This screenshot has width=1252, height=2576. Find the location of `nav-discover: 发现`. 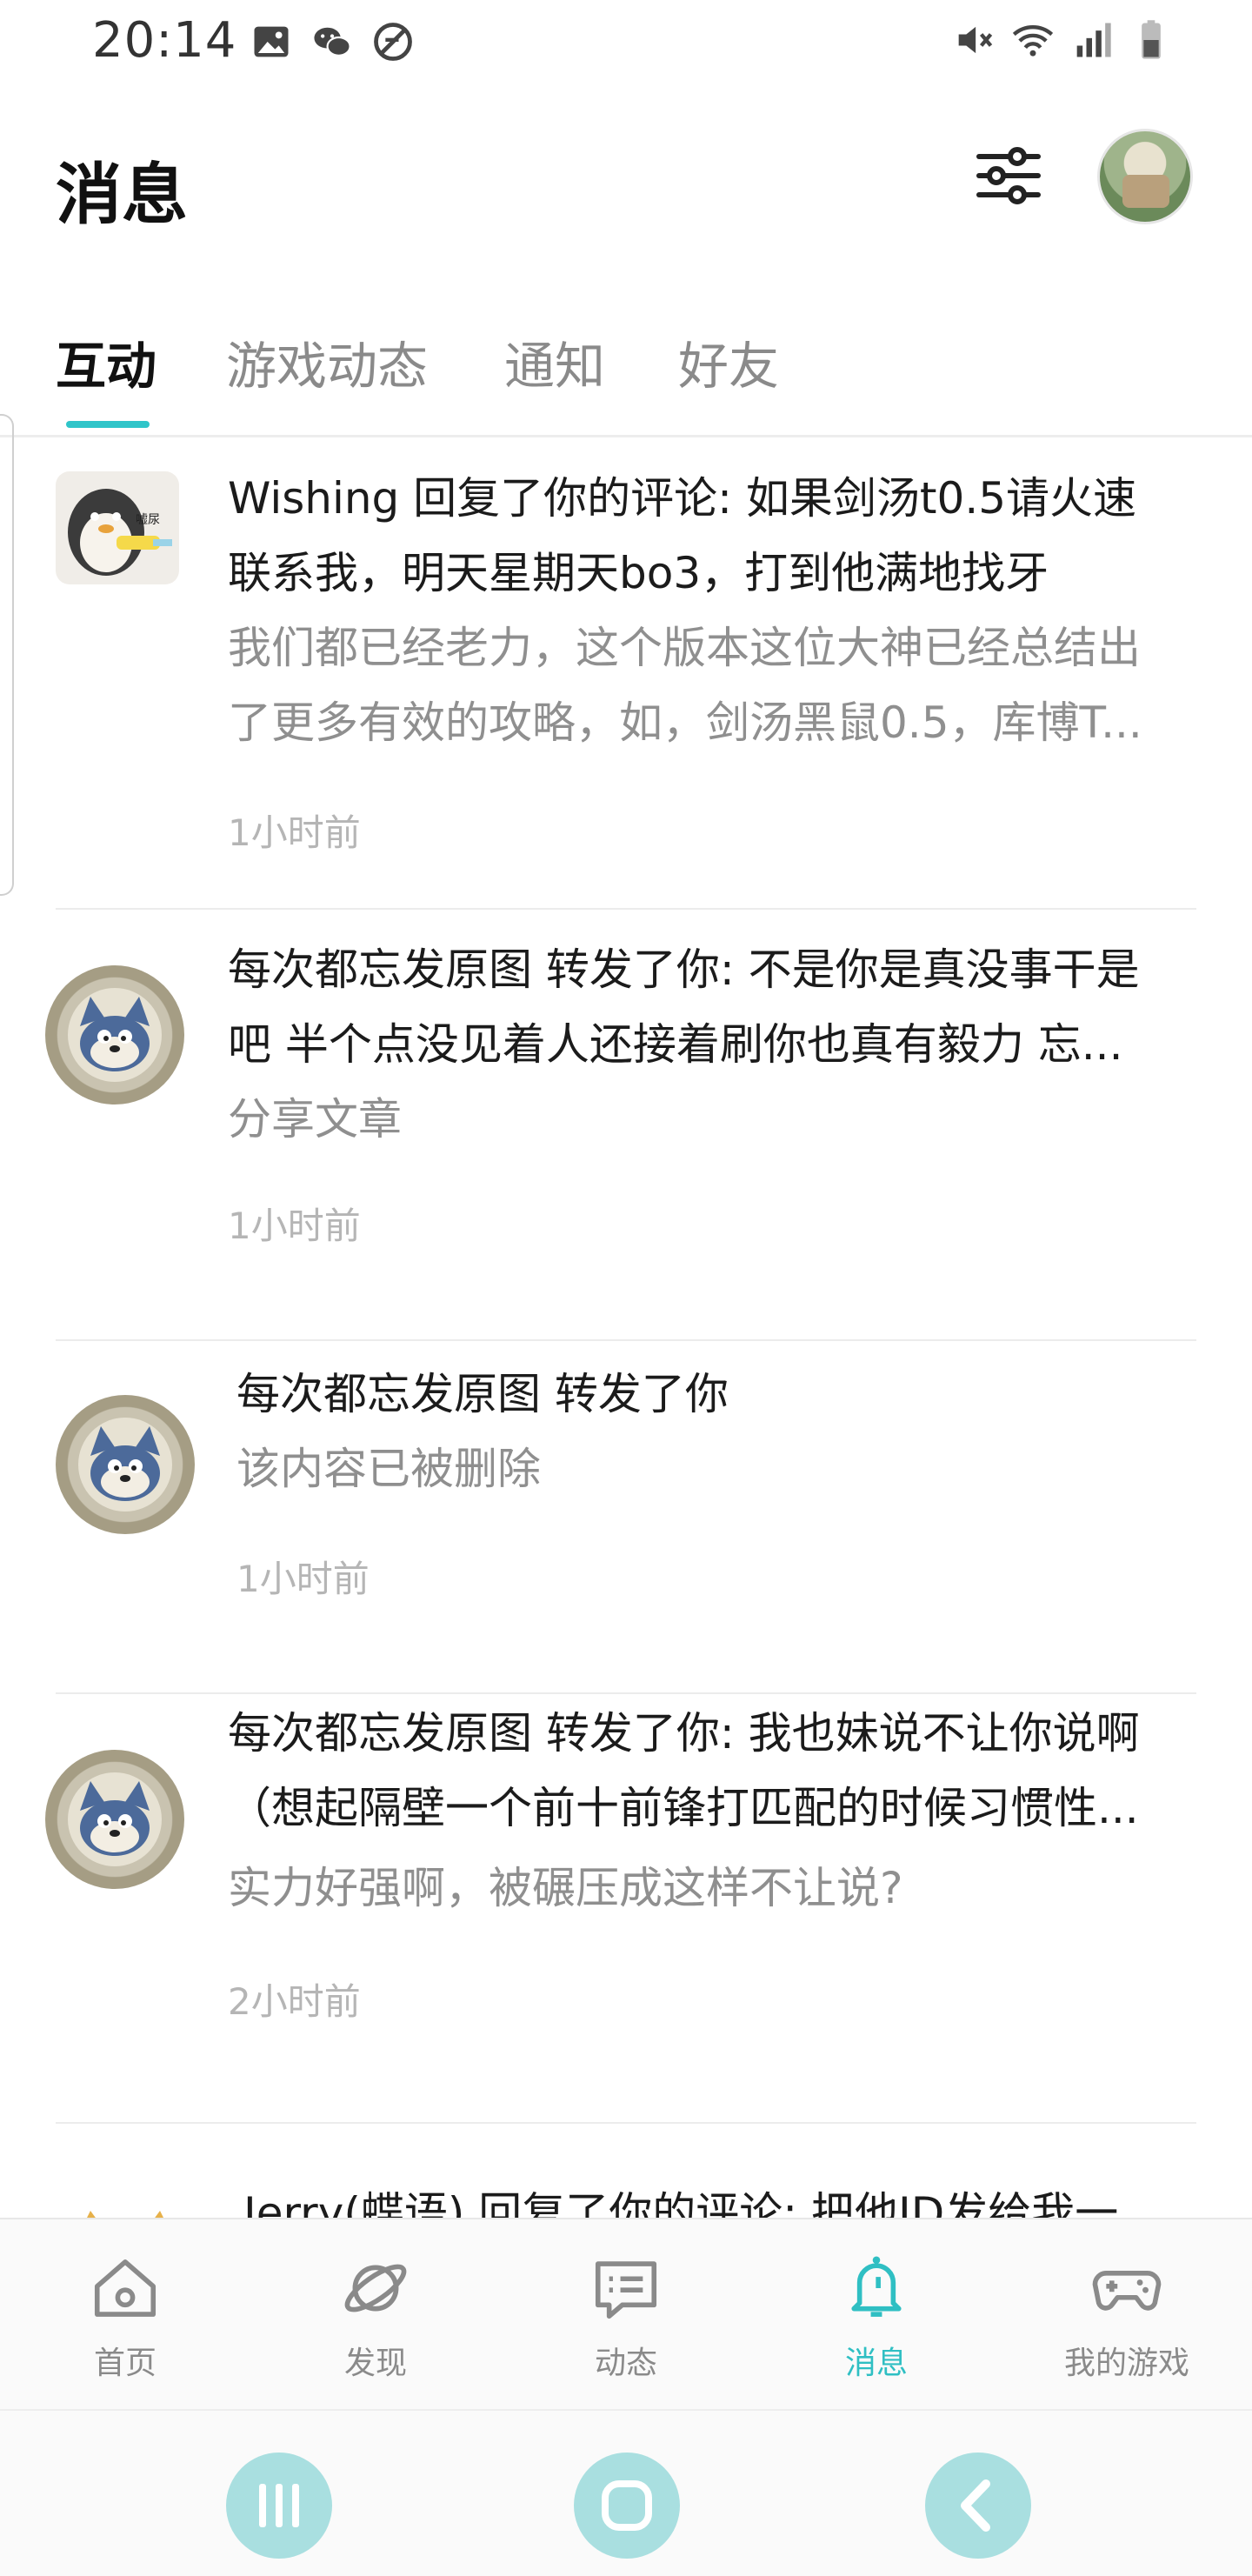

nav-discover: 发现 is located at coordinates (376, 2317).